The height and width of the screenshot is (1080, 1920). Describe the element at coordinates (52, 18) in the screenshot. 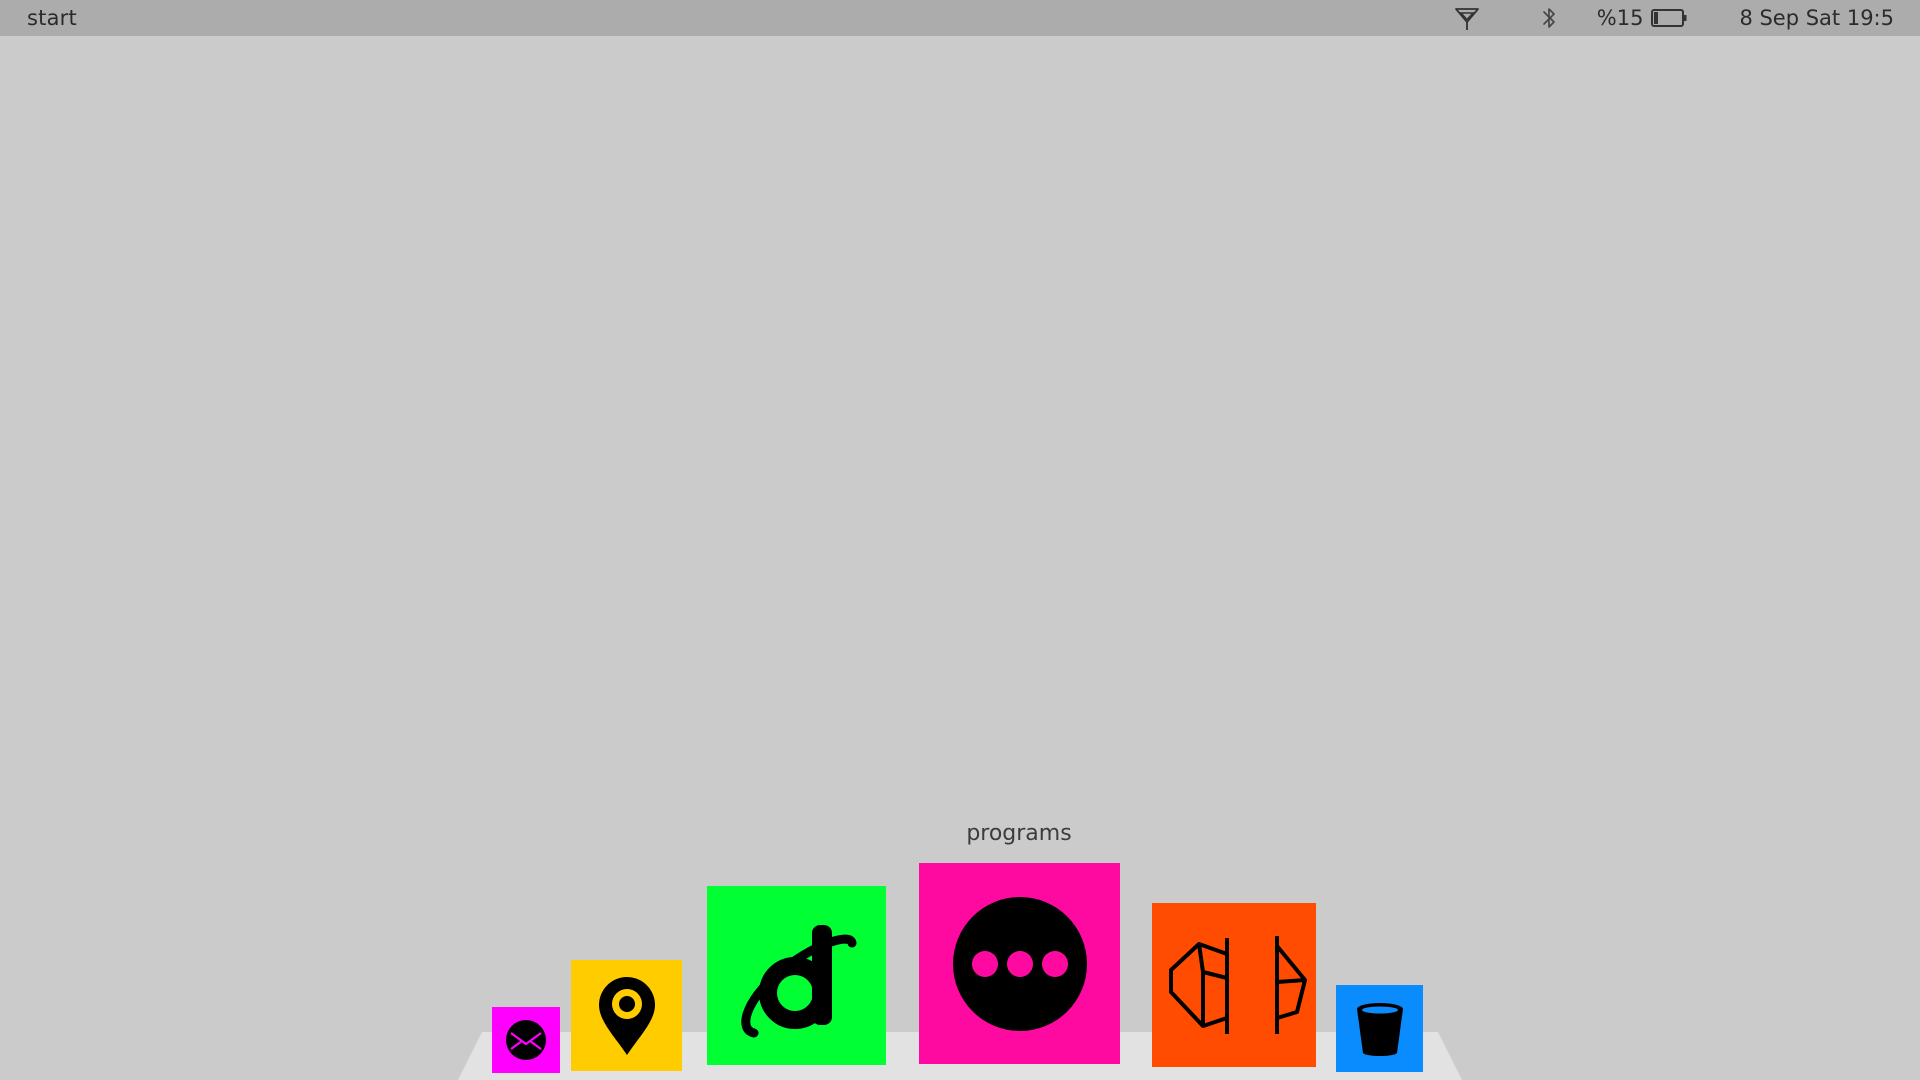

I see `start-button: start` at that location.